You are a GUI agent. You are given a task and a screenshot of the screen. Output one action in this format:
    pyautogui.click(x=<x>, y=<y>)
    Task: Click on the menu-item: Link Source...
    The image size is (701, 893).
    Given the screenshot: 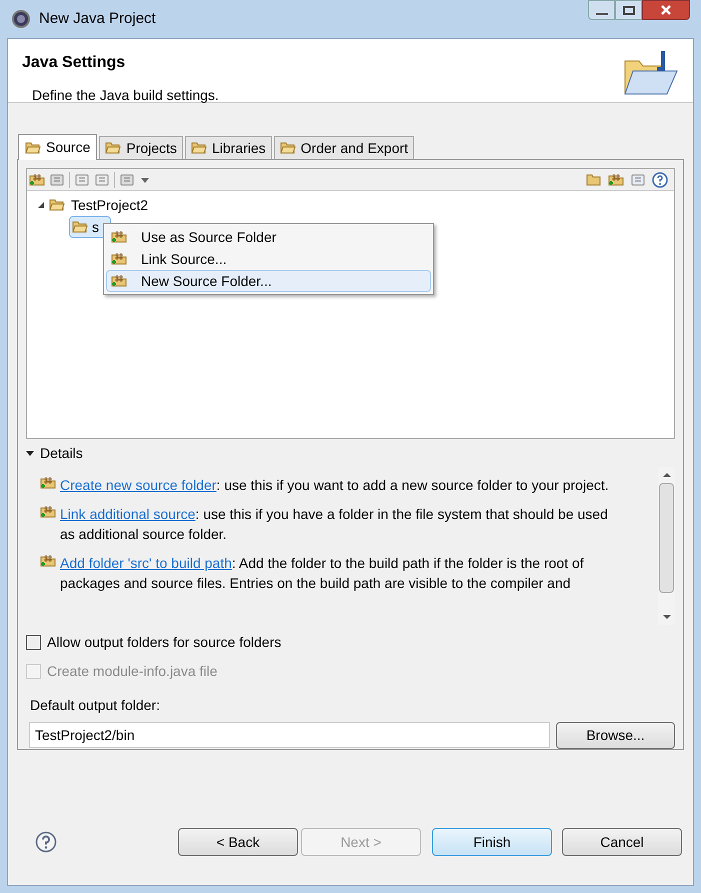 What is the action you would take?
    pyautogui.click(x=268, y=259)
    